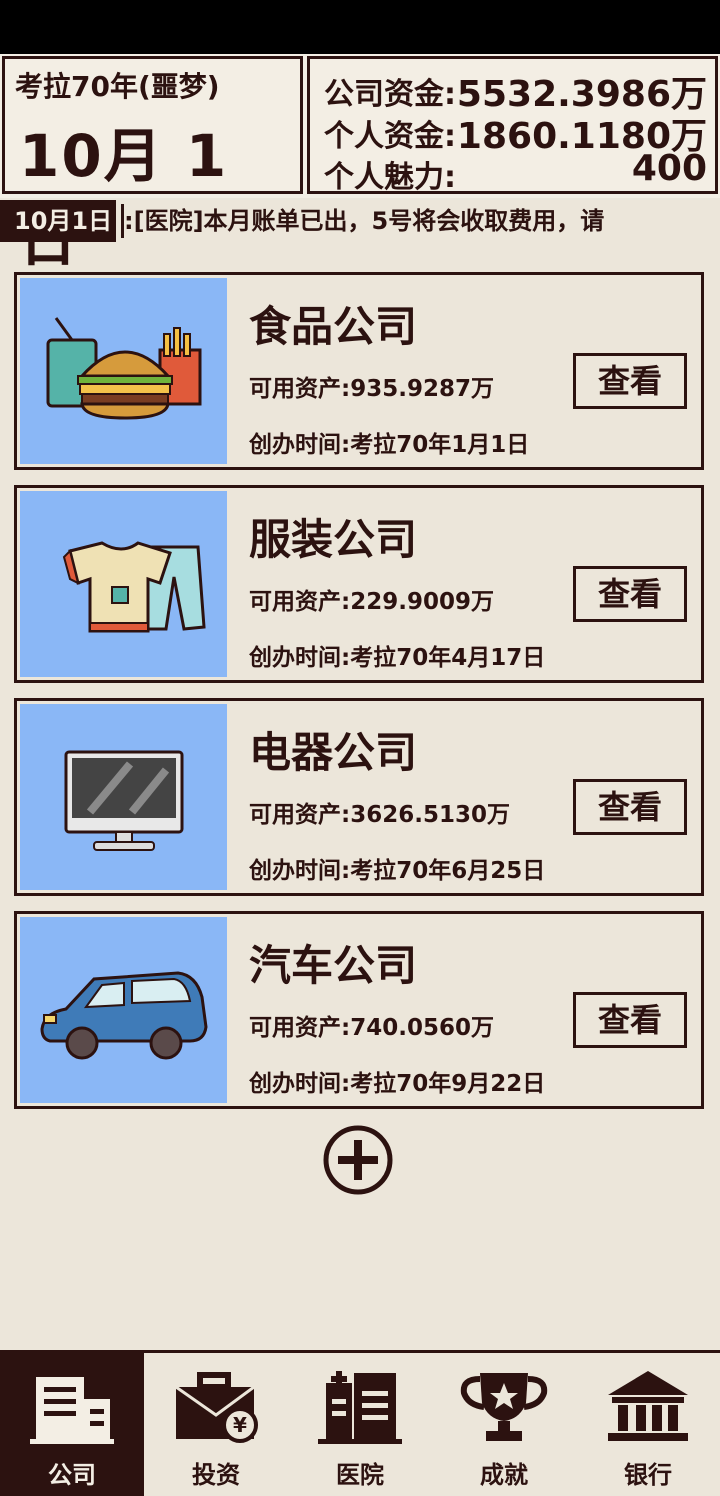 The height and width of the screenshot is (1496, 720). Describe the element at coordinates (124, 368) in the screenshot. I see `food-icon` at that location.